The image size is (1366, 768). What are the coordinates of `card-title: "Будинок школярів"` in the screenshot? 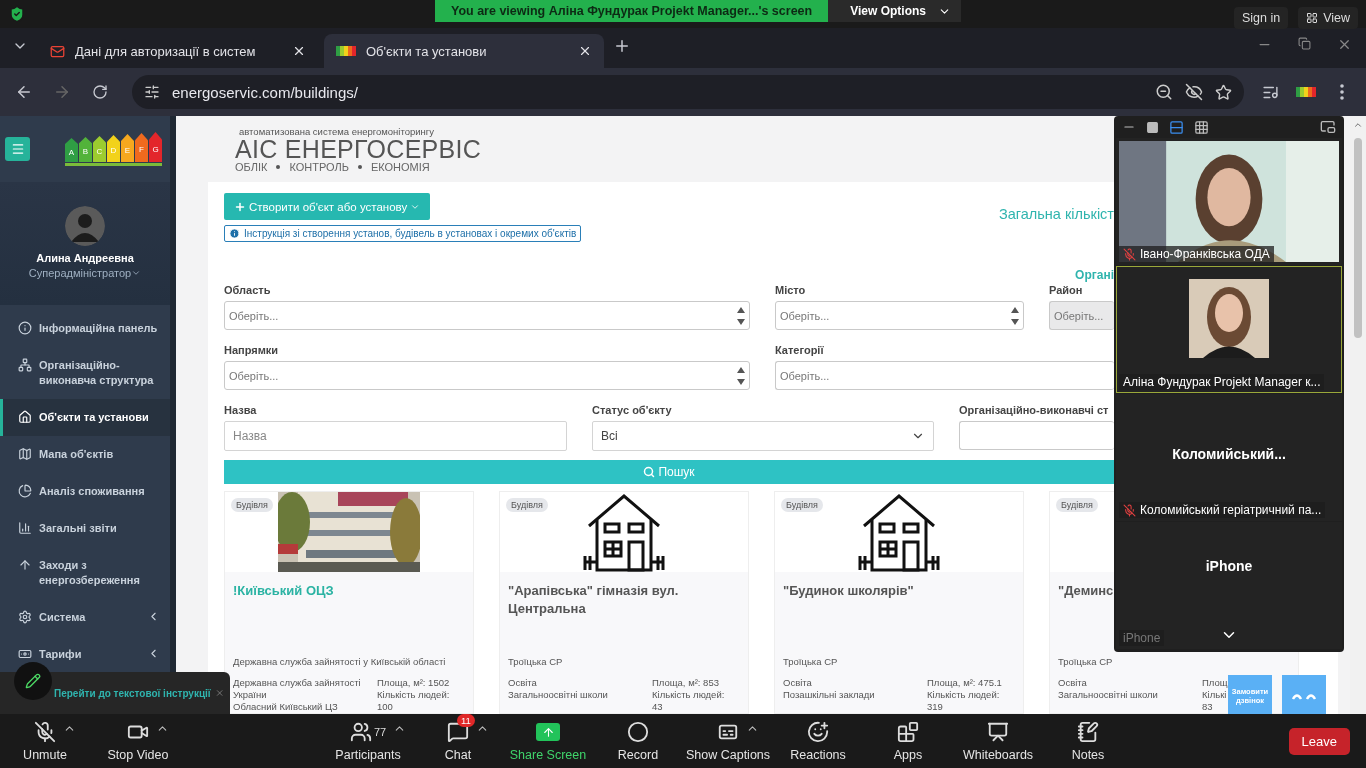 It's located at (848, 591).